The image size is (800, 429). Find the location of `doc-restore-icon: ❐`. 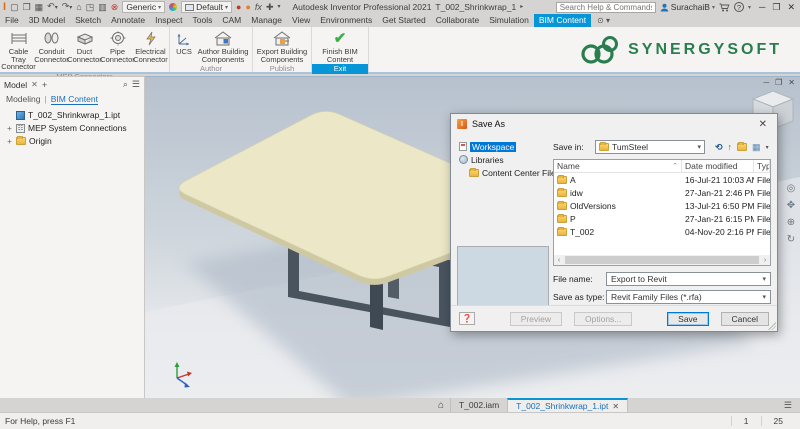

doc-restore-icon: ❐ is located at coordinates (778, 82).